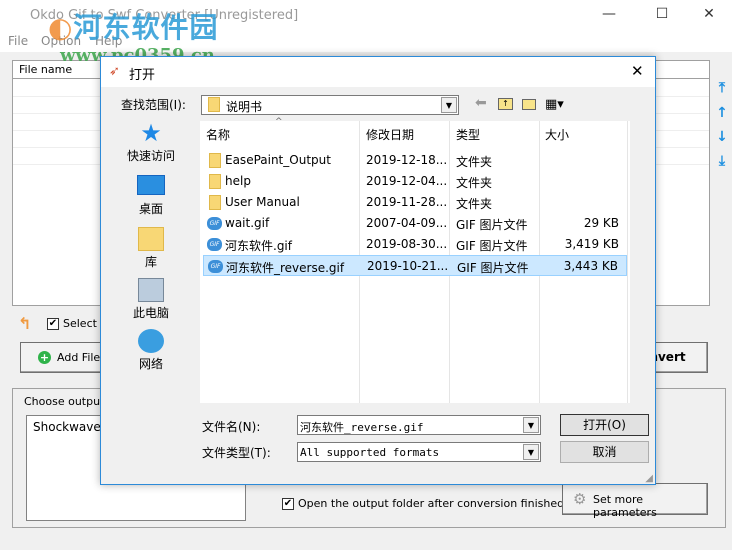 This screenshot has width=732, height=550. Describe the element at coordinates (468, 134) in the screenshot. I see `column-type: 类型` at that location.